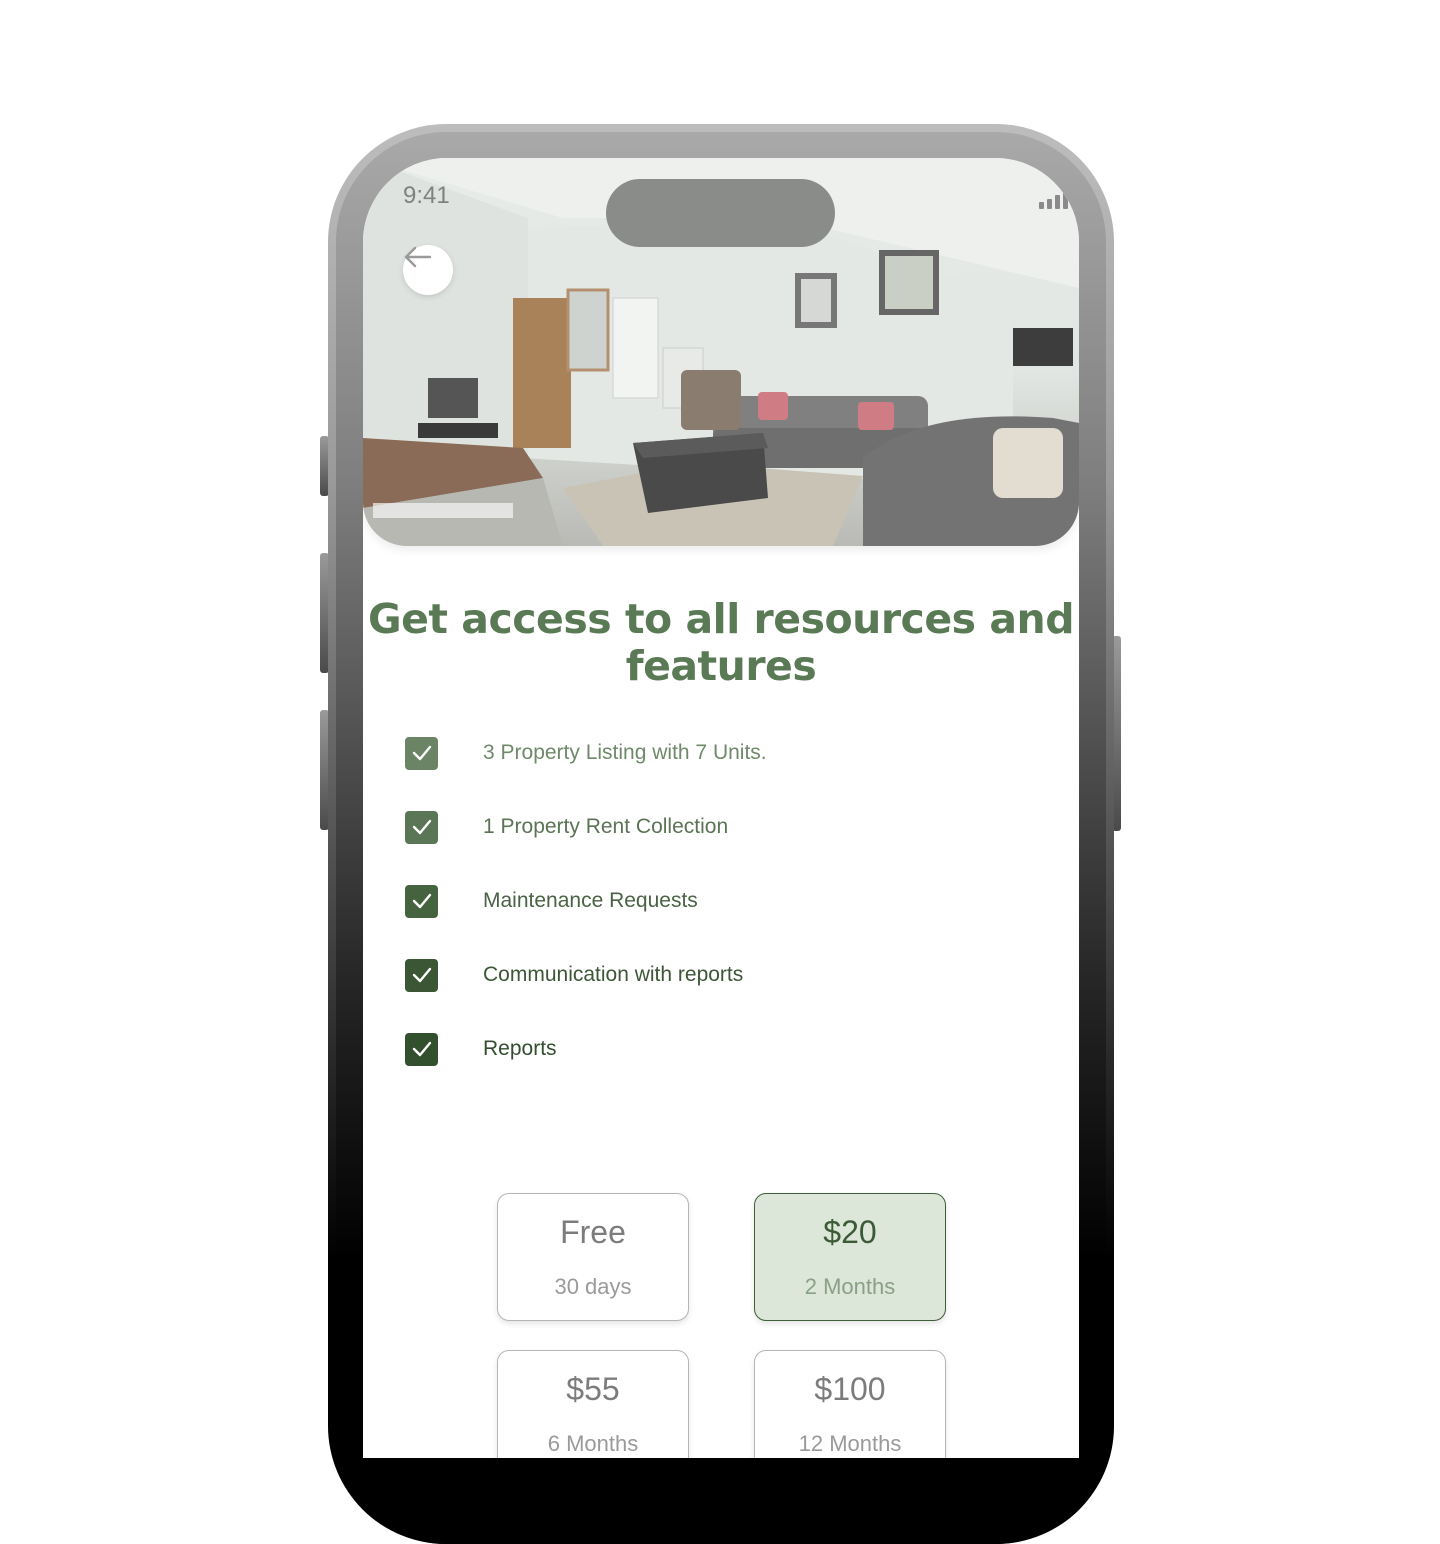  What do you see at coordinates (418, 257) in the screenshot?
I see `arrow-left-icon` at bounding box center [418, 257].